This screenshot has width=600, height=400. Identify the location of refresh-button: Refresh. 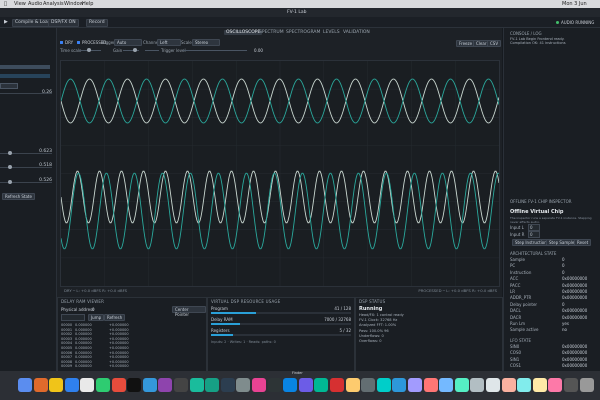
(115, 317).